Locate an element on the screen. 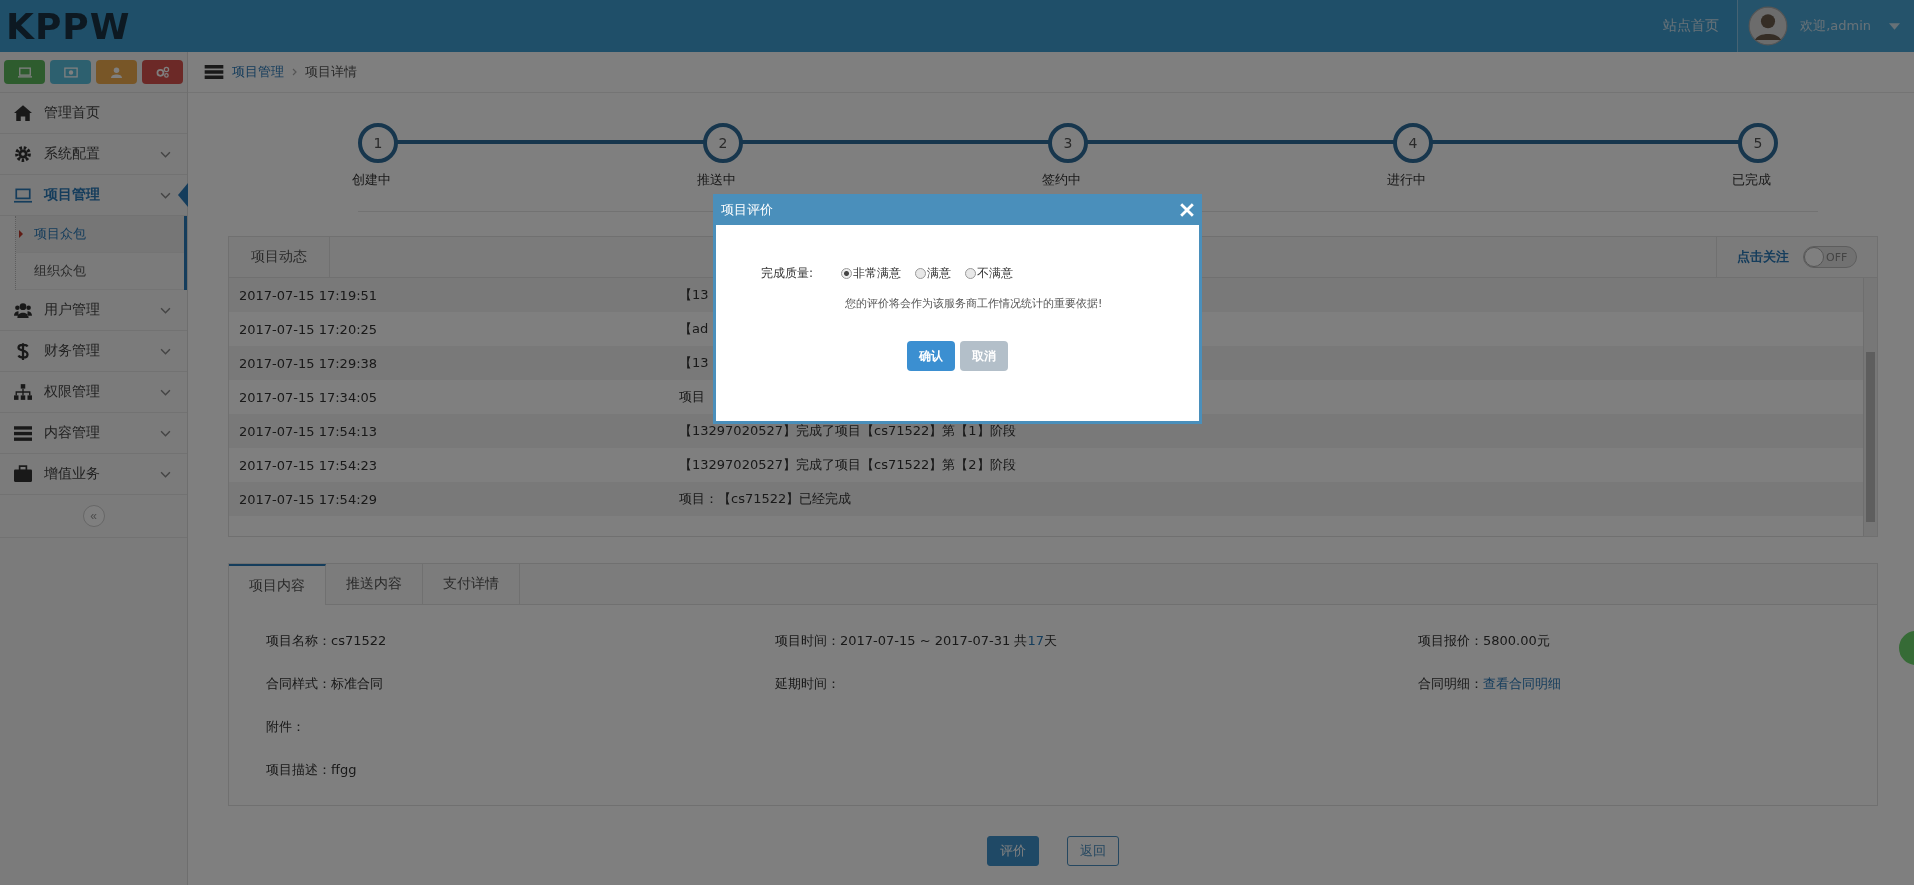 The width and height of the screenshot is (1914, 885). caret-icon is located at coordinates (1894, 26).